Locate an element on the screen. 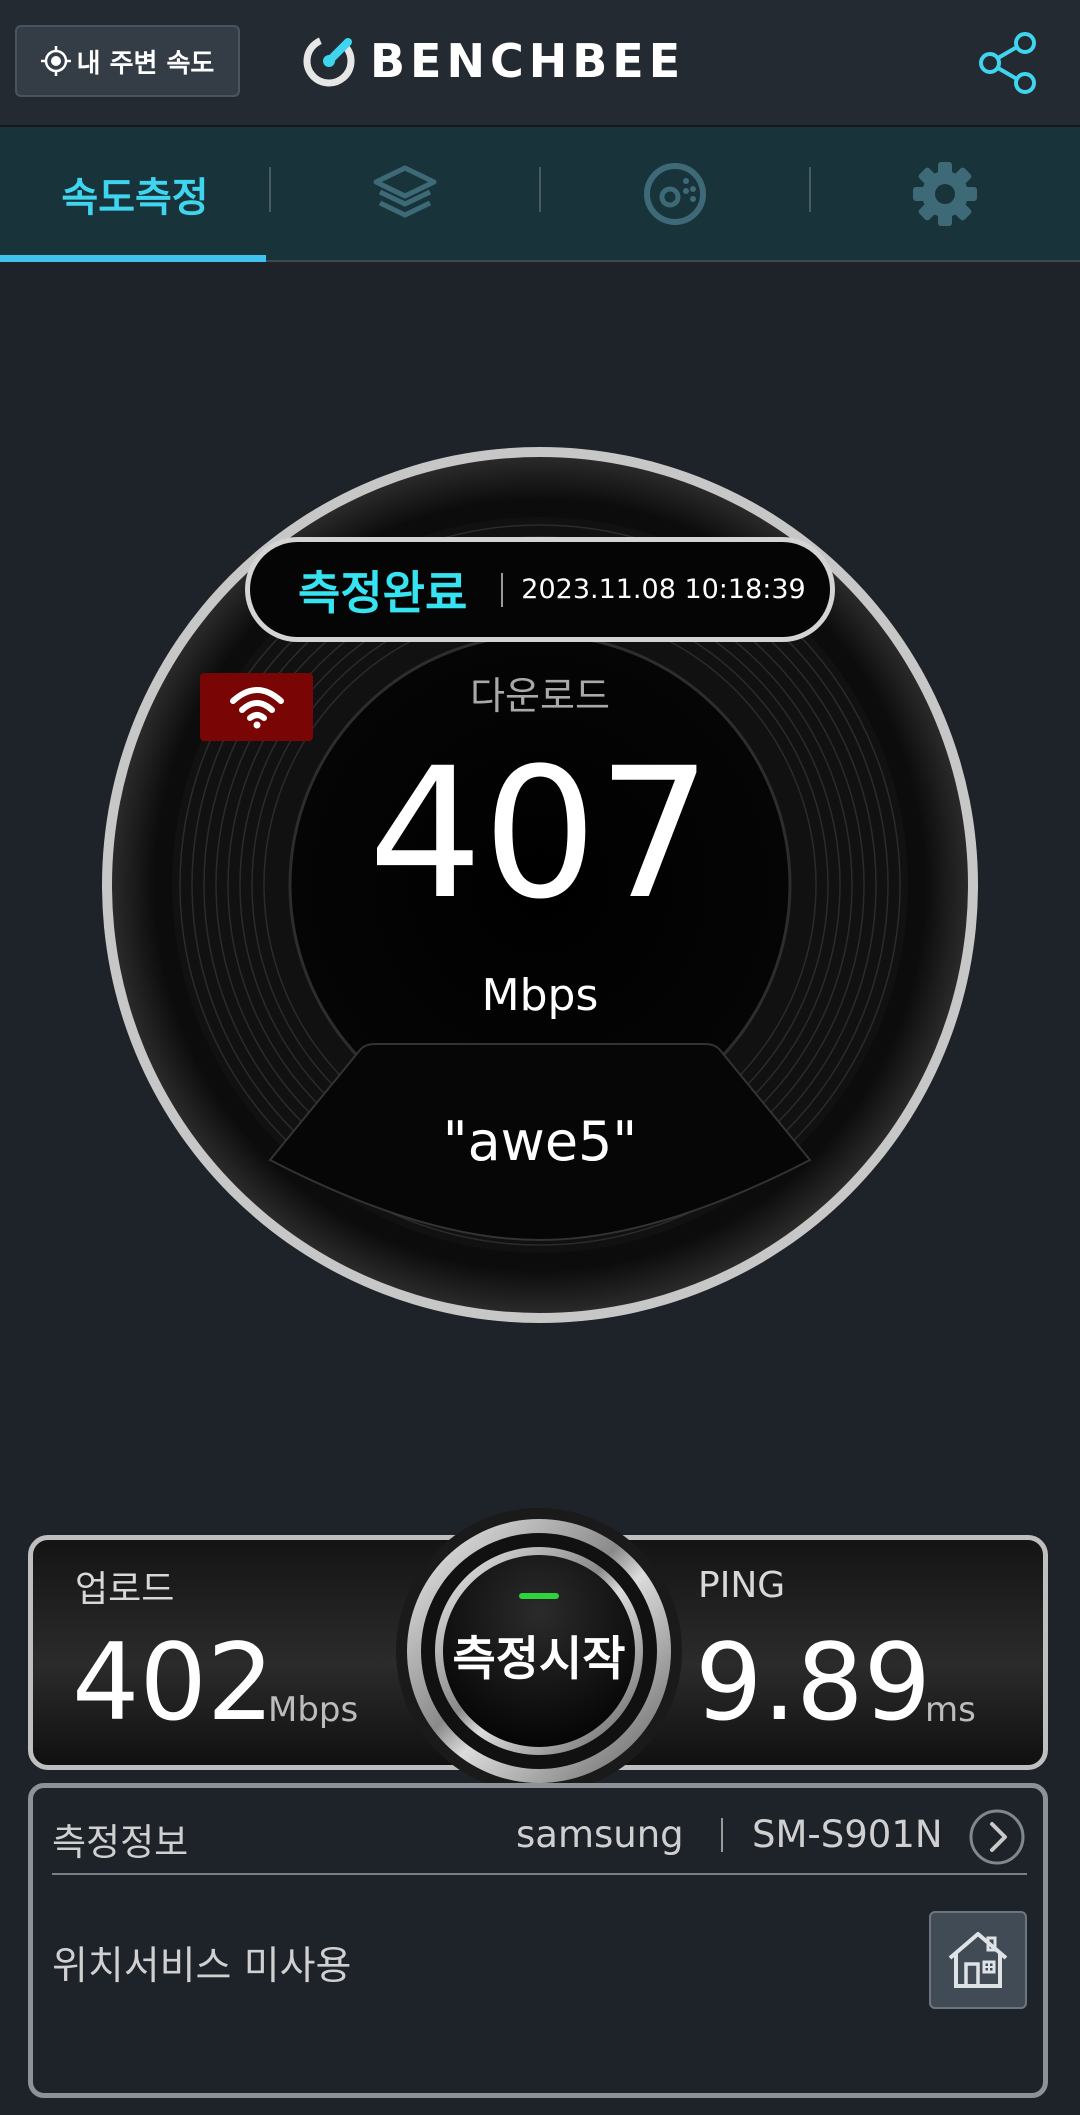 The image size is (1080, 2115). upload-unit: Mbps is located at coordinates (313, 1710).